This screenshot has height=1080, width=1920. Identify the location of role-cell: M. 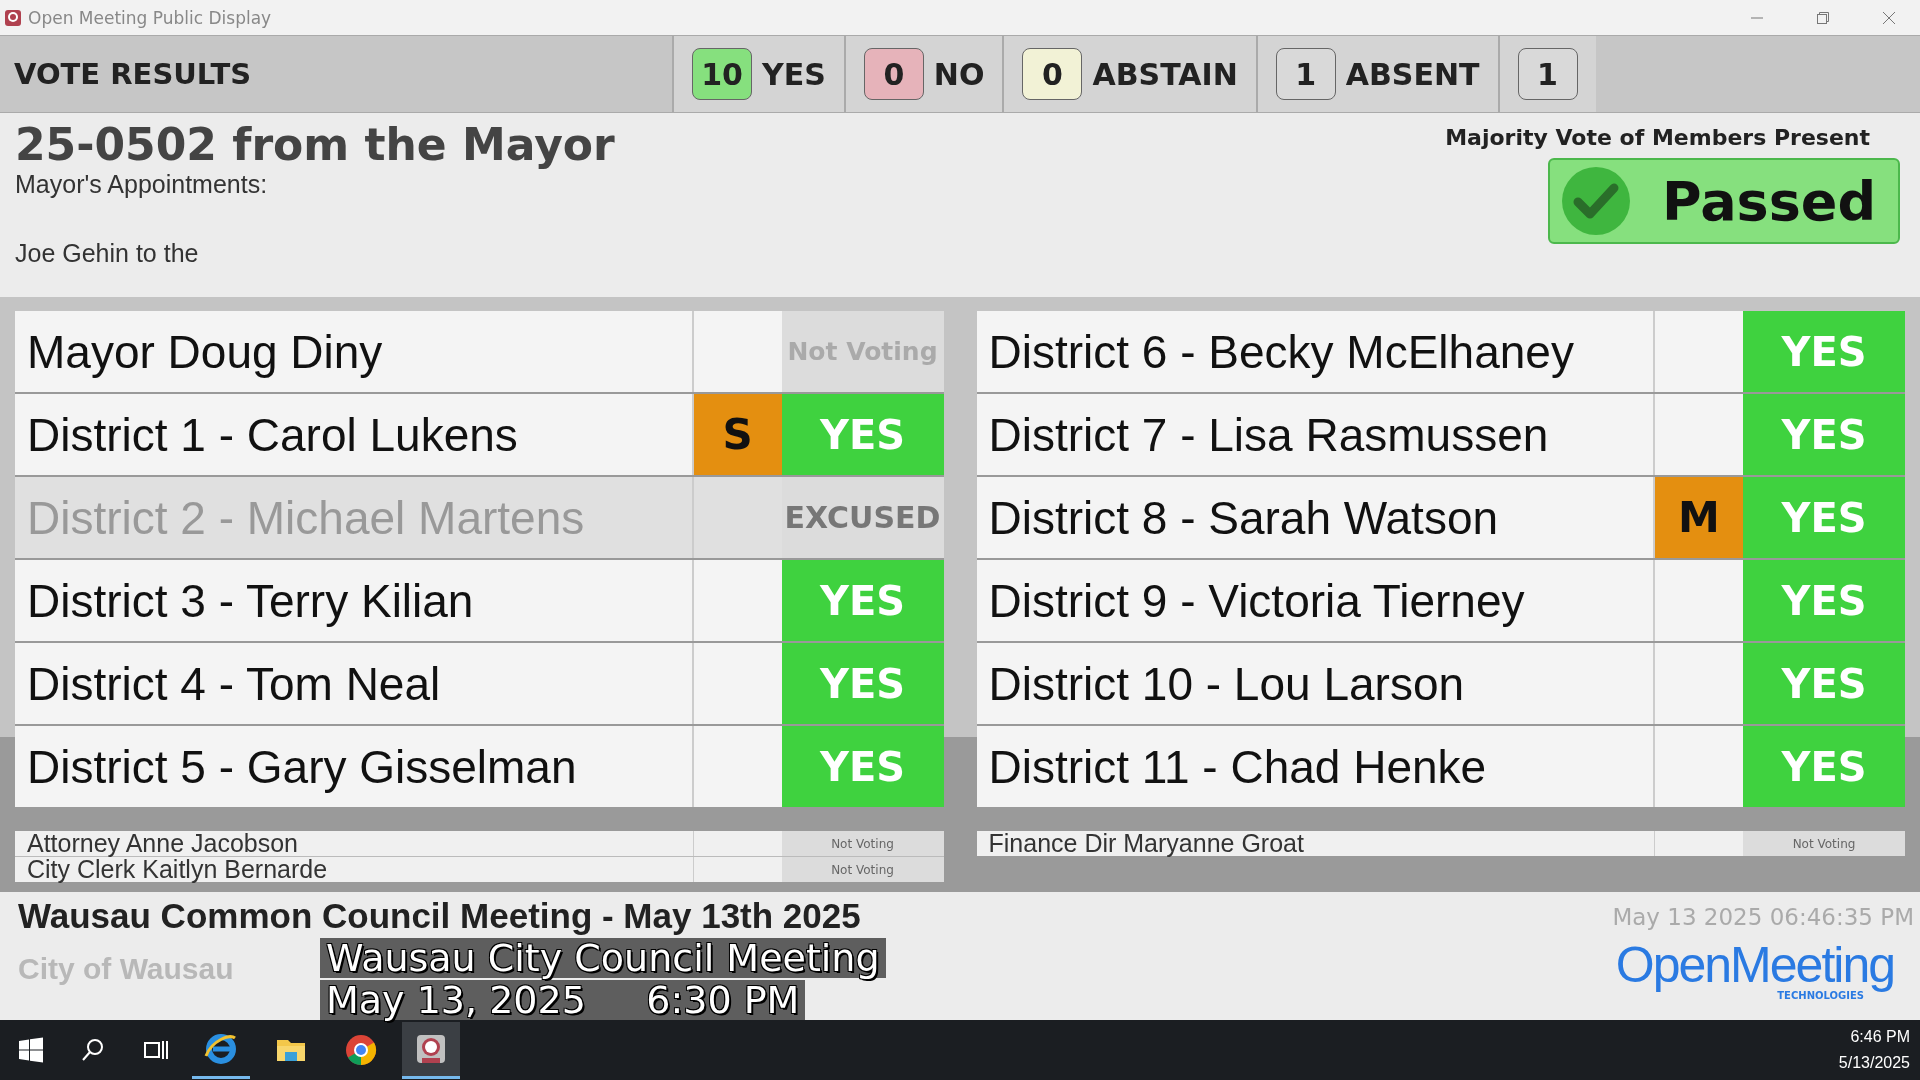
(1698, 517).